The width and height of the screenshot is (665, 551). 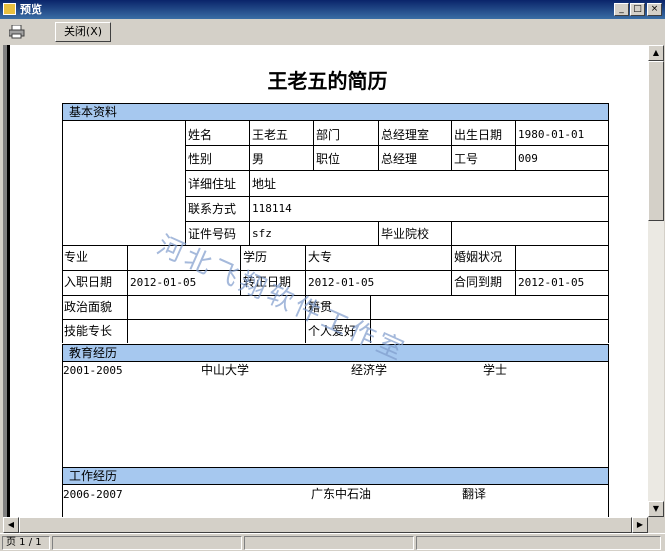 What do you see at coordinates (93, 112) in the screenshot?
I see `section-basic-label: 基本资料` at bounding box center [93, 112].